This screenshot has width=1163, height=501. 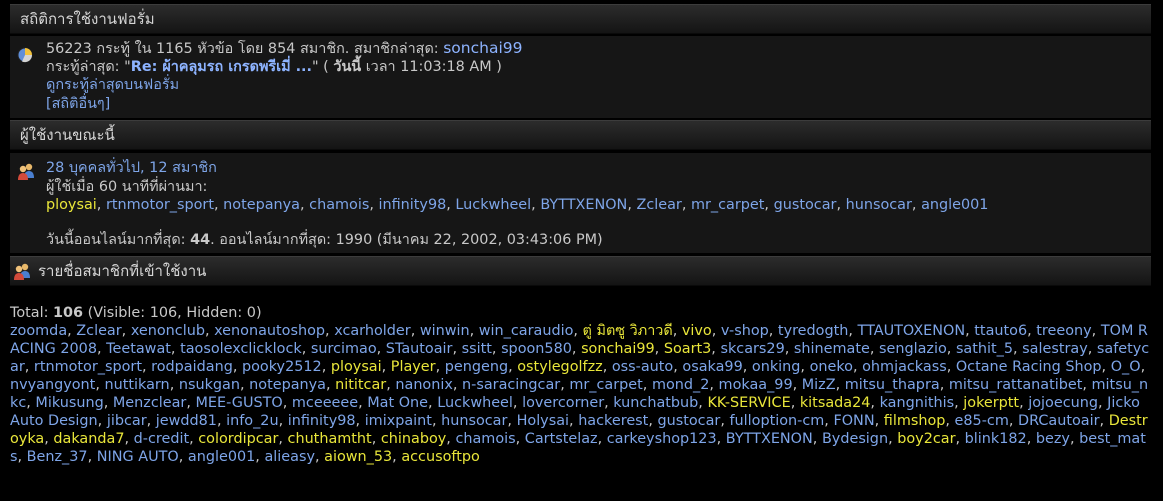 I want to click on member-user-link: mceeeee, so click(x=325, y=403).